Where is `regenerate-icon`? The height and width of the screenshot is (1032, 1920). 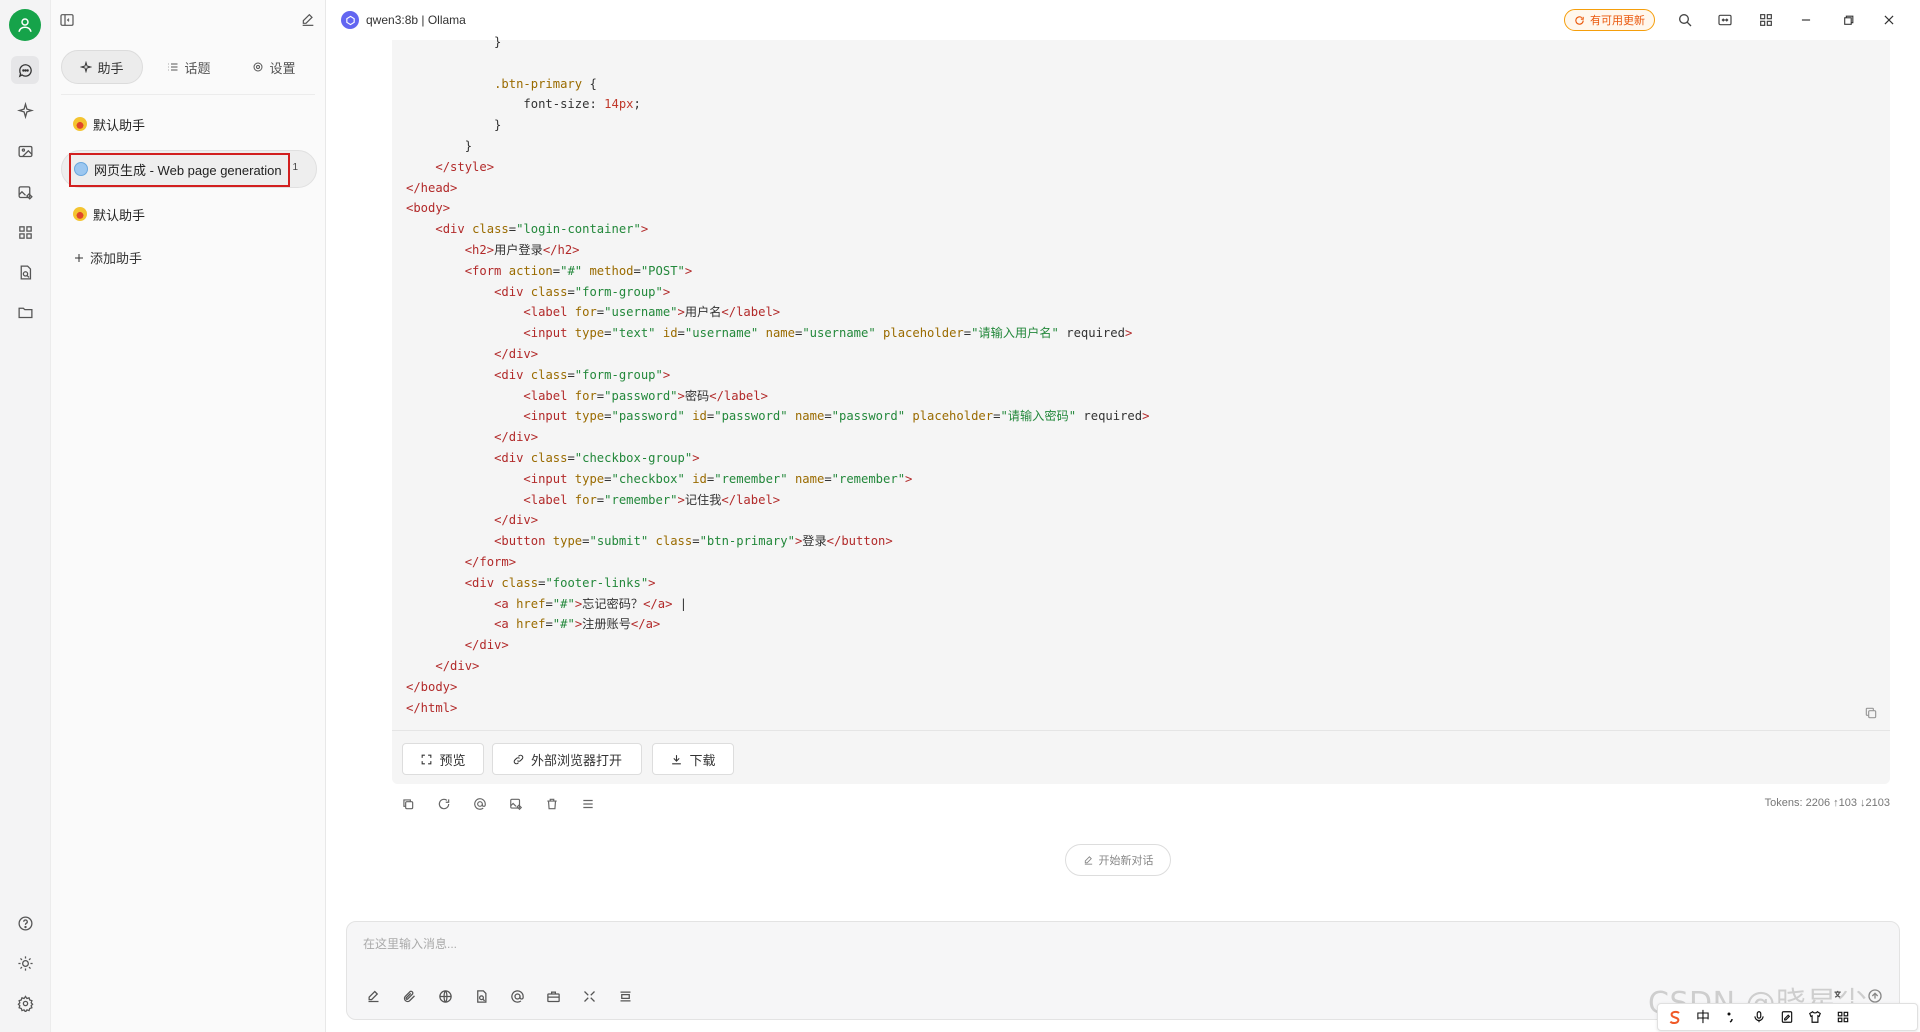 regenerate-icon is located at coordinates (444, 804).